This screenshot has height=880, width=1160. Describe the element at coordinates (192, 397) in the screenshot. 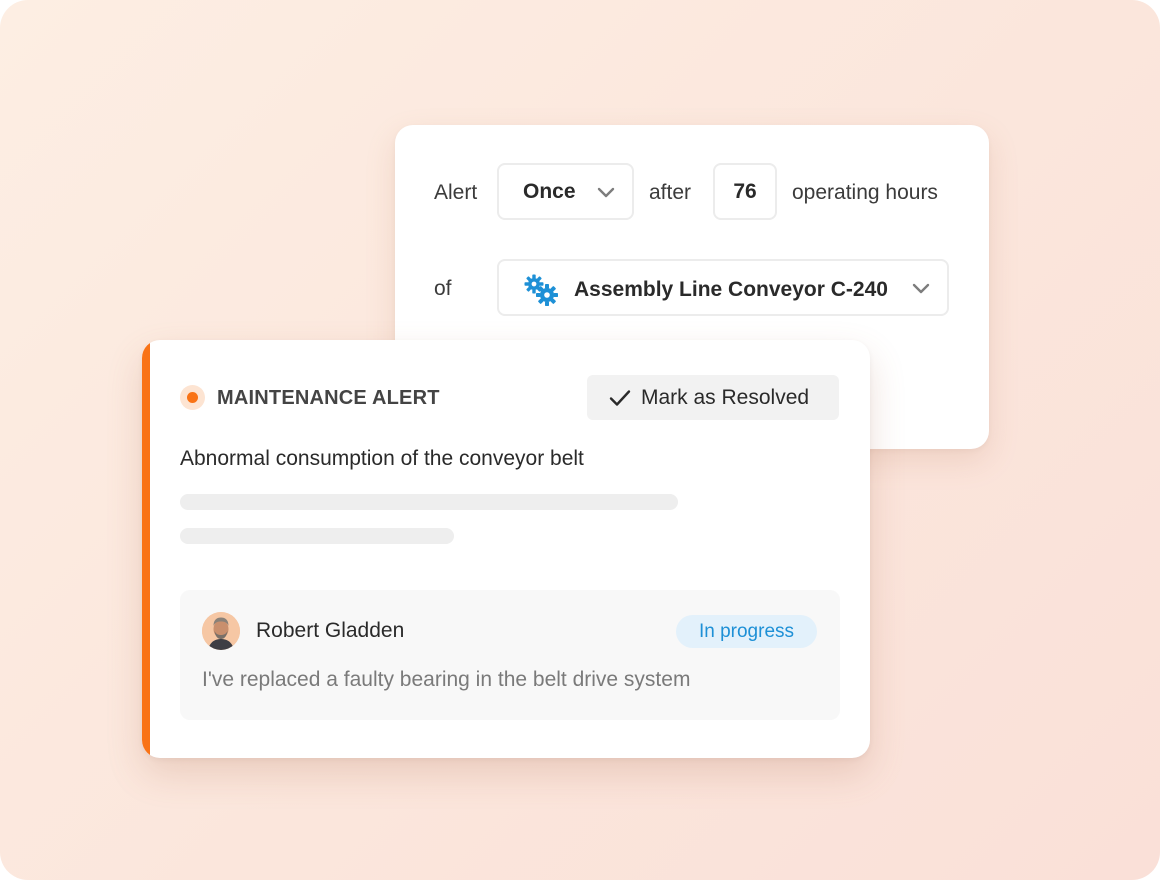

I see `alert-status-dot-icon` at that location.